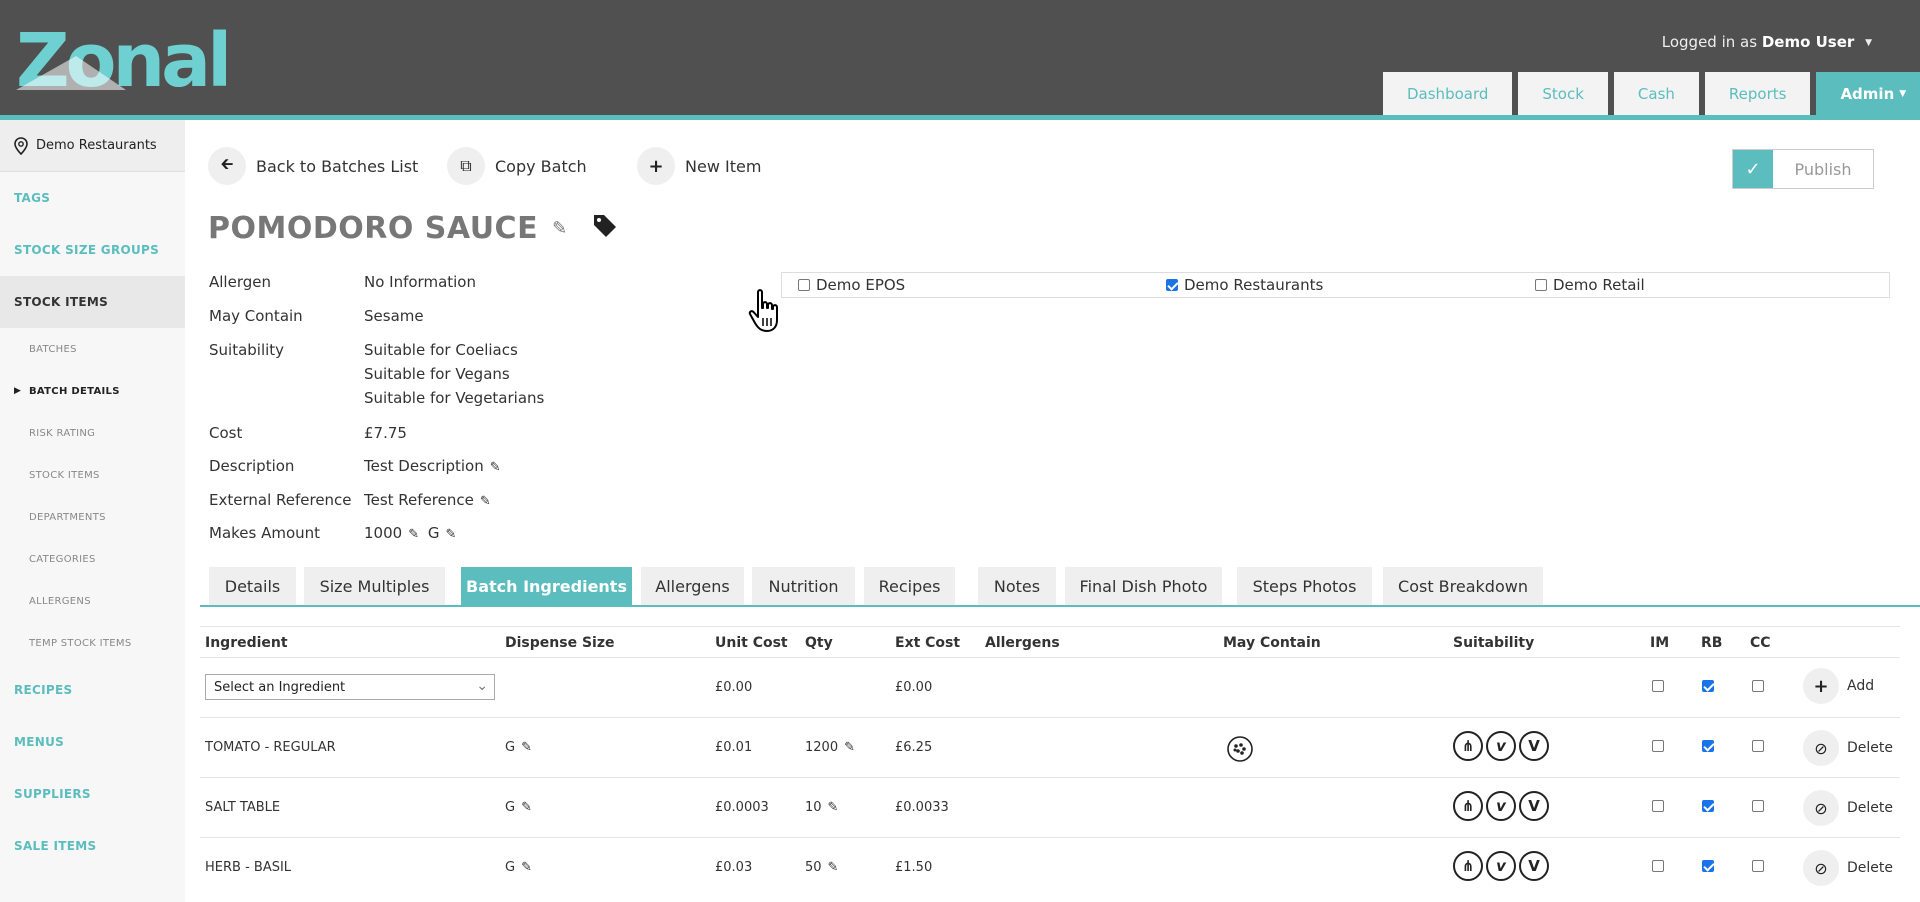  Describe the element at coordinates (1563, 93) in the screenshot. I see `nav-stock: Stock` at that location.